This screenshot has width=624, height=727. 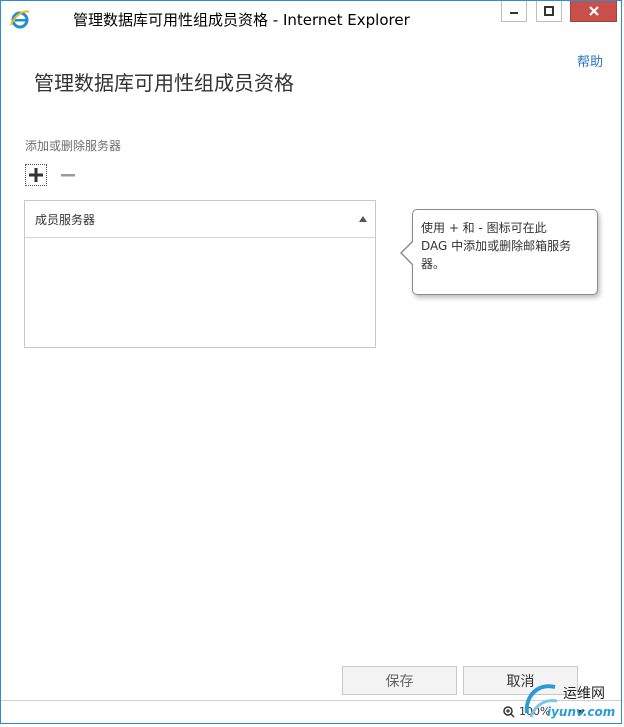 I want to click on minimize-icon, so click(x=514, y=13).